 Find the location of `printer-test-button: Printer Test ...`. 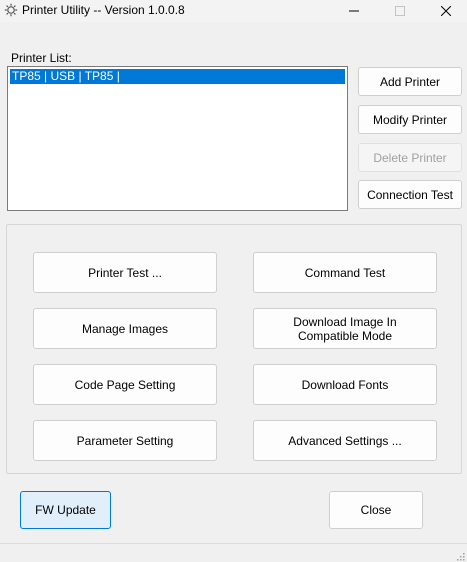

printer-test-button: Printer Test ... is located at coordinates (125, 272).